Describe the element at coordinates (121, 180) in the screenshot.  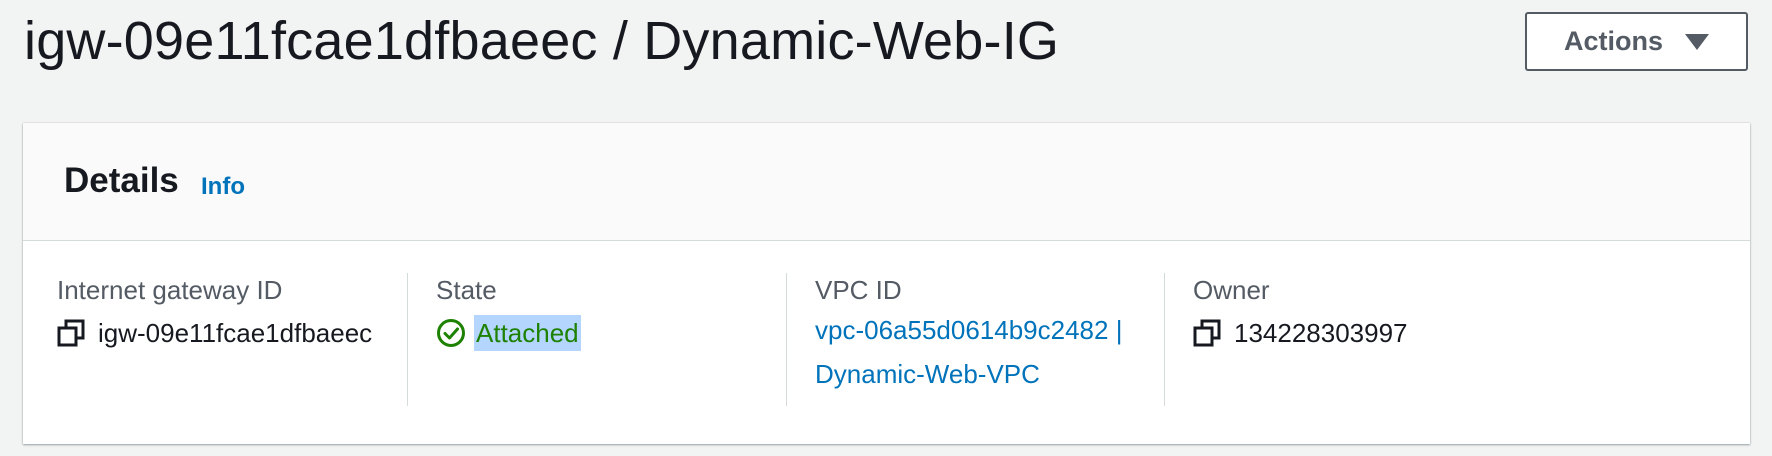
I see `details-title: Details` at that location.